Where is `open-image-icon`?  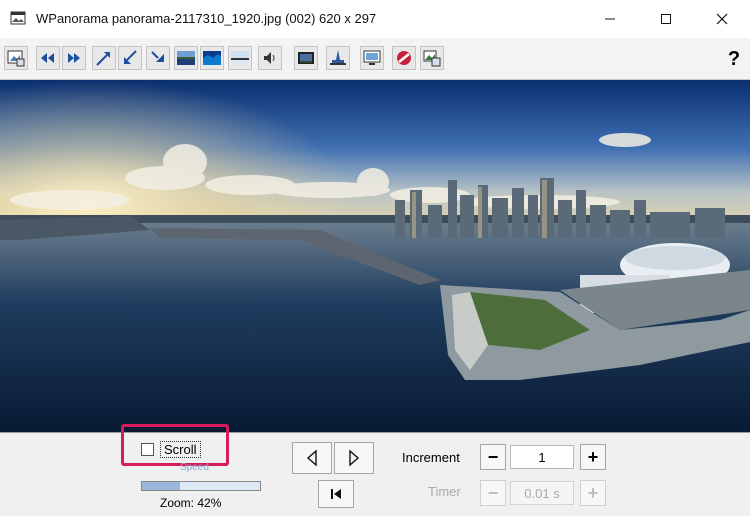 open-image-icon is located at coordinates (16, 58).